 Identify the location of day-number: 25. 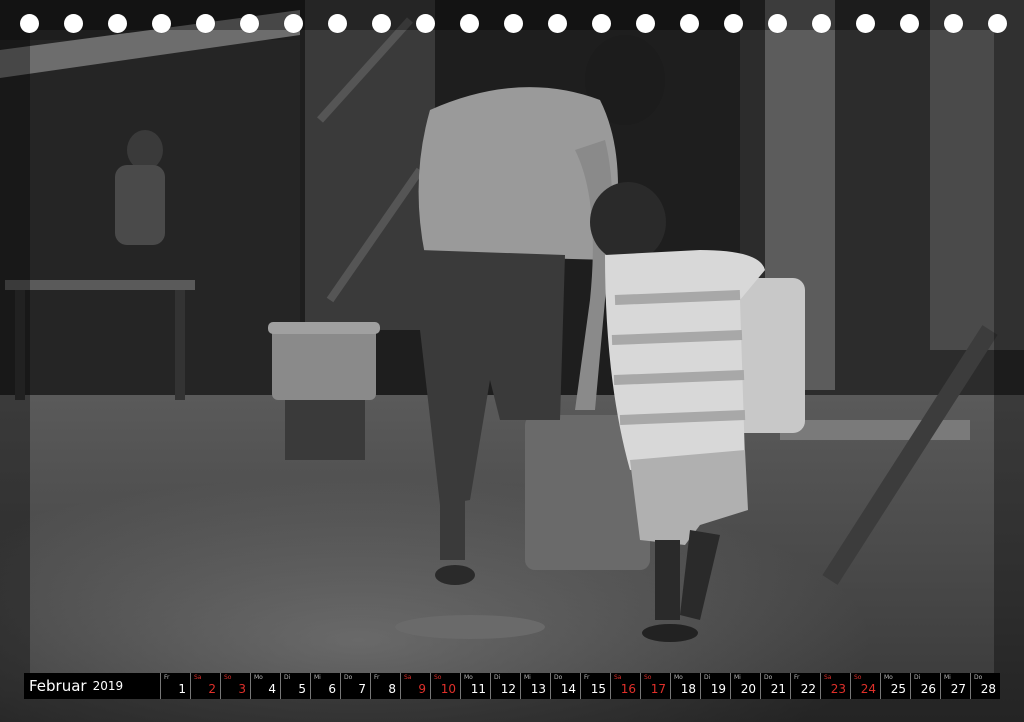
(898, 689).